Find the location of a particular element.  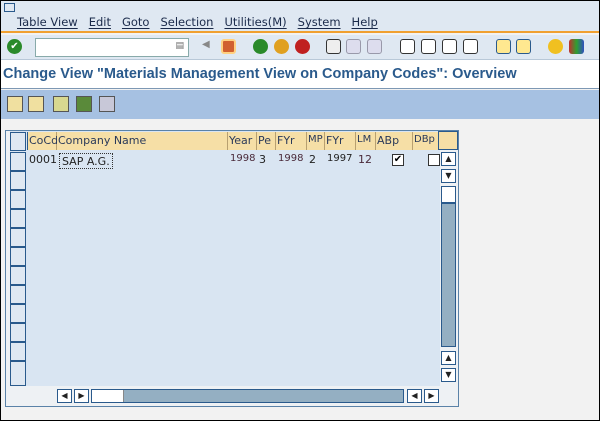

scroll-page-up-icon: ▲ is located at coordinates (448, 358).